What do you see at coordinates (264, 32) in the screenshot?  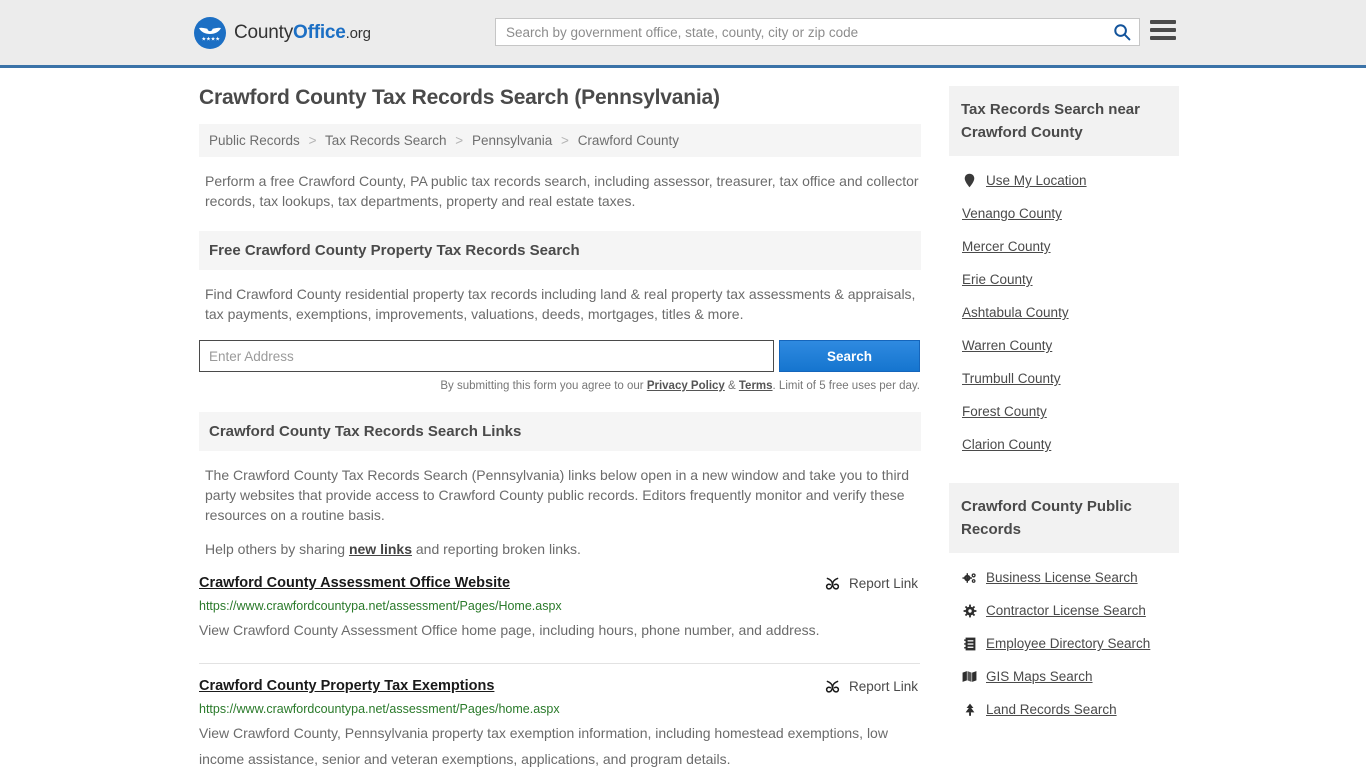 I see `logo-text-part1: County` at bounding box center [264, 32].